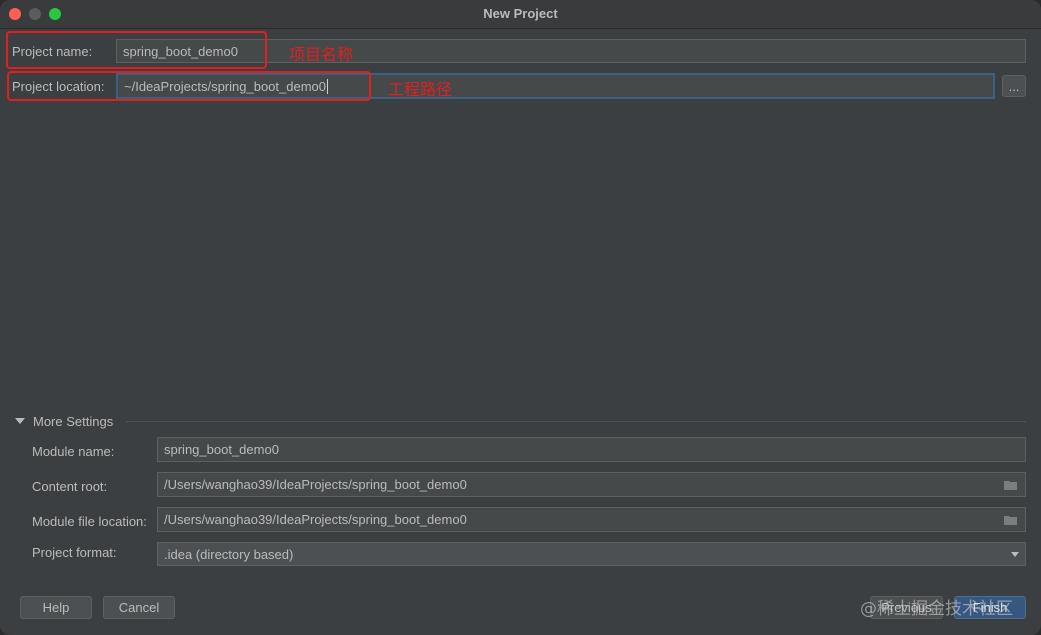 This screenshot has height=635, width=1041. Describe the element at coordinates (420, 89) in the screenshot. I see `project-location-annotation: 工程路径` at that location.